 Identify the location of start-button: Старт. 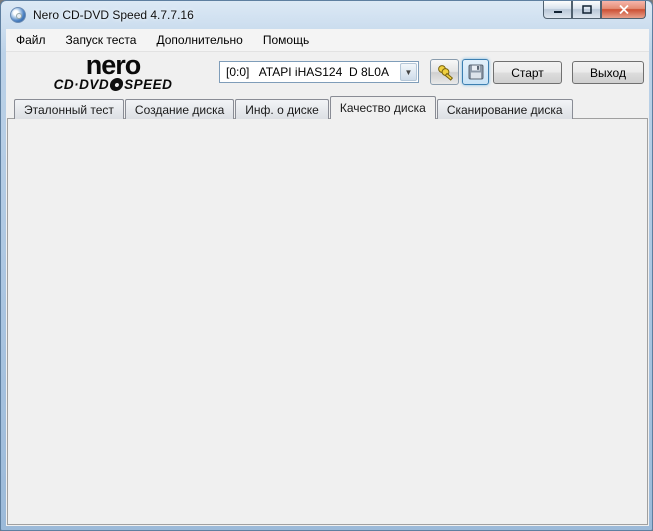
(527, 72).